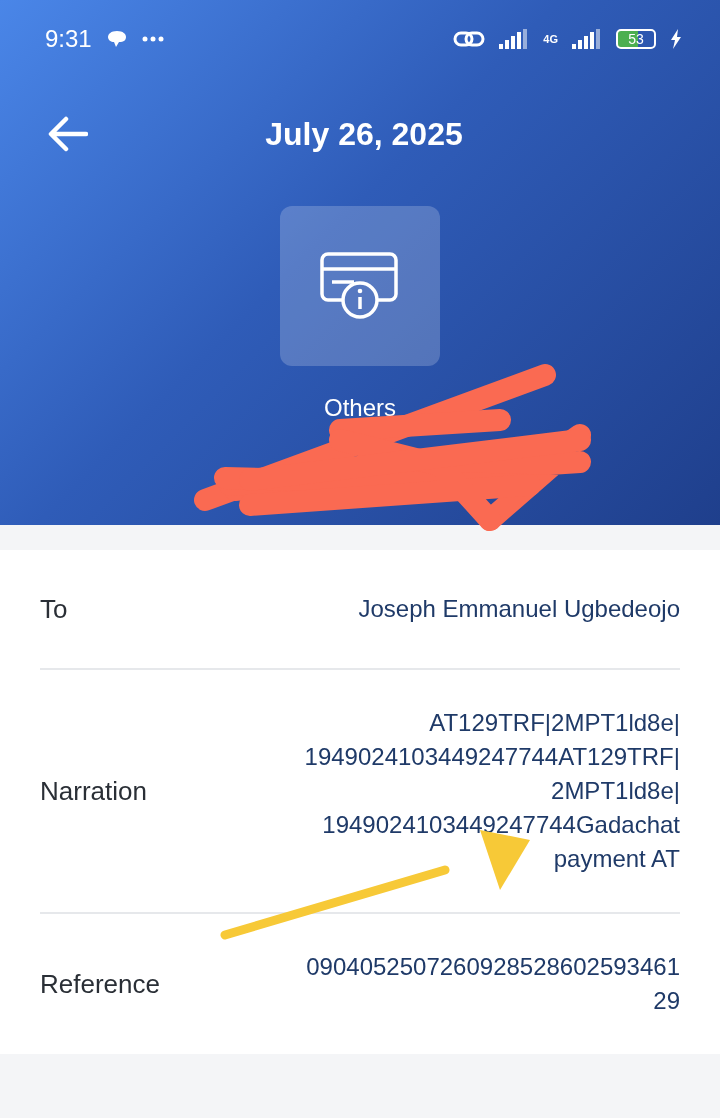 This screenshot has height=1118, width=720. I want to click on charging-icon, so click(676, 39).